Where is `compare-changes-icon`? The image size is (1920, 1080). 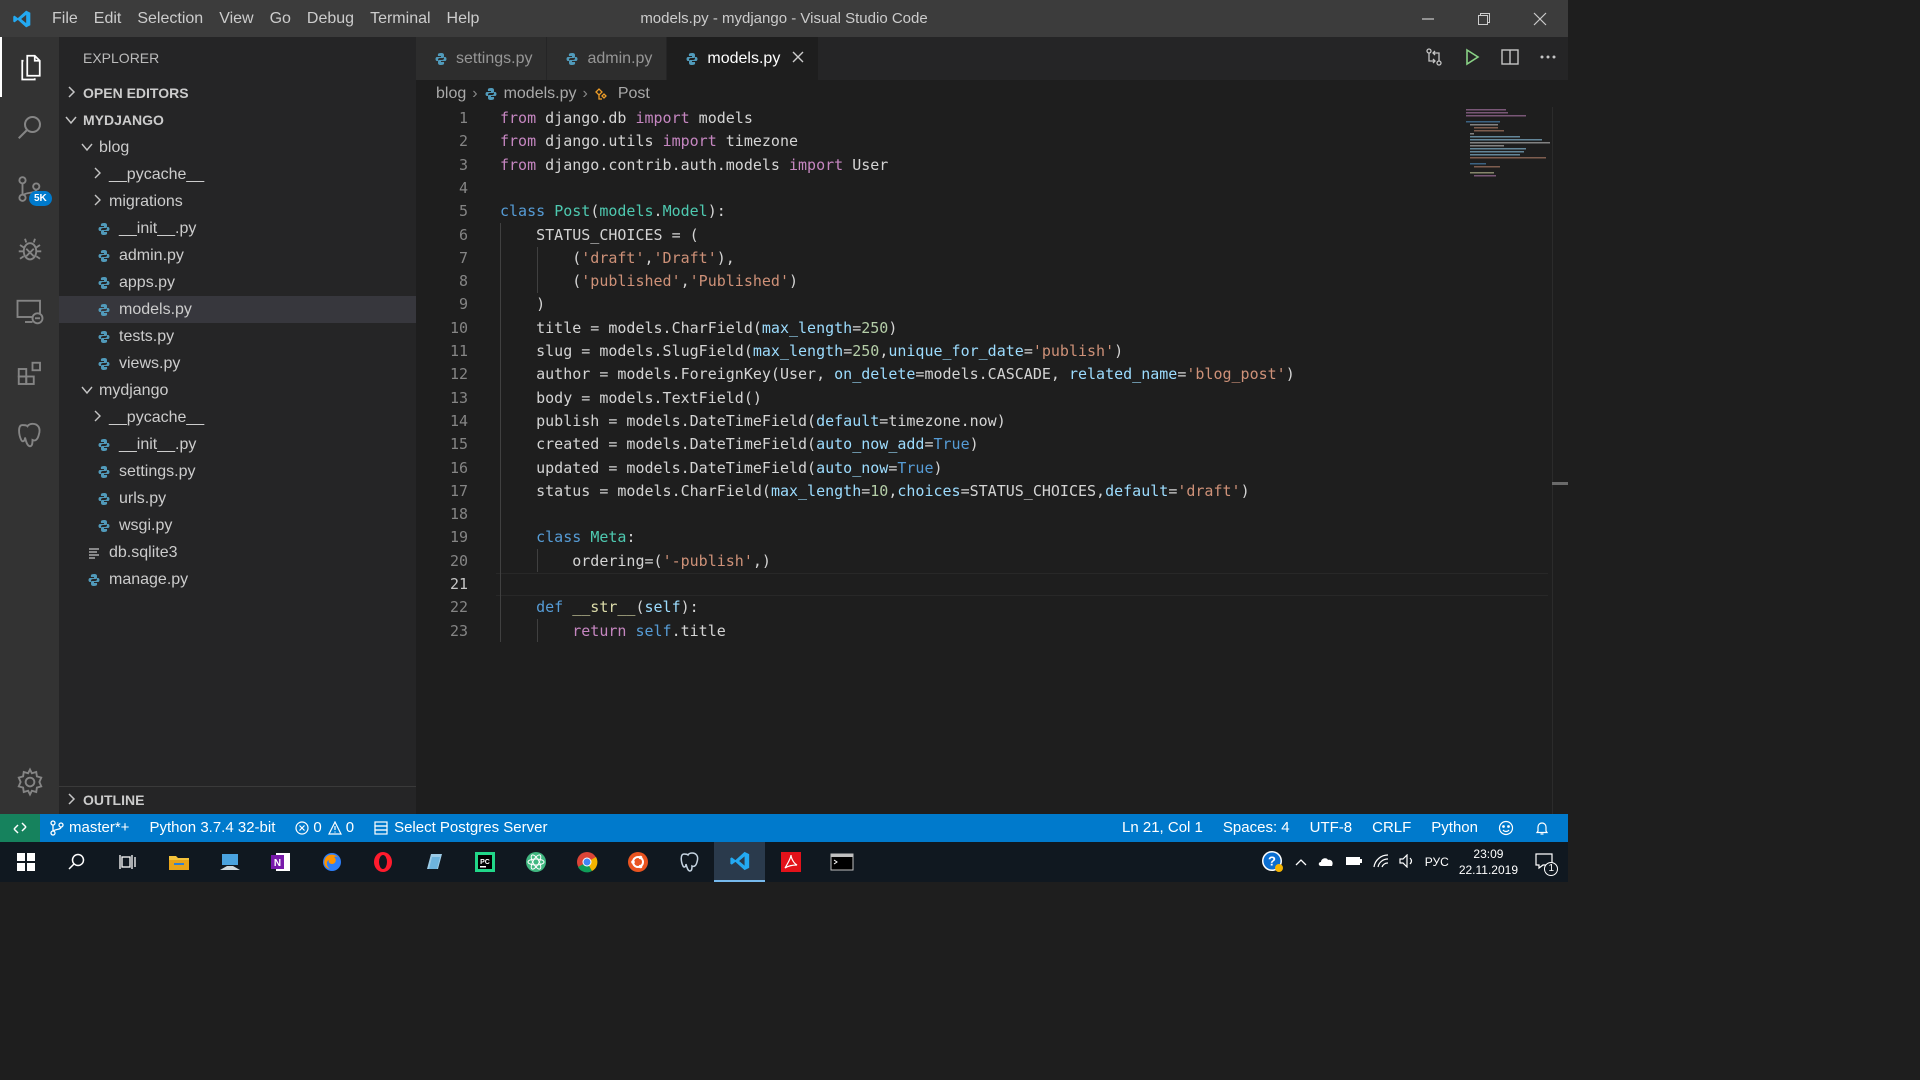 compare-changes-icon is located at coordinates (1434, 59).